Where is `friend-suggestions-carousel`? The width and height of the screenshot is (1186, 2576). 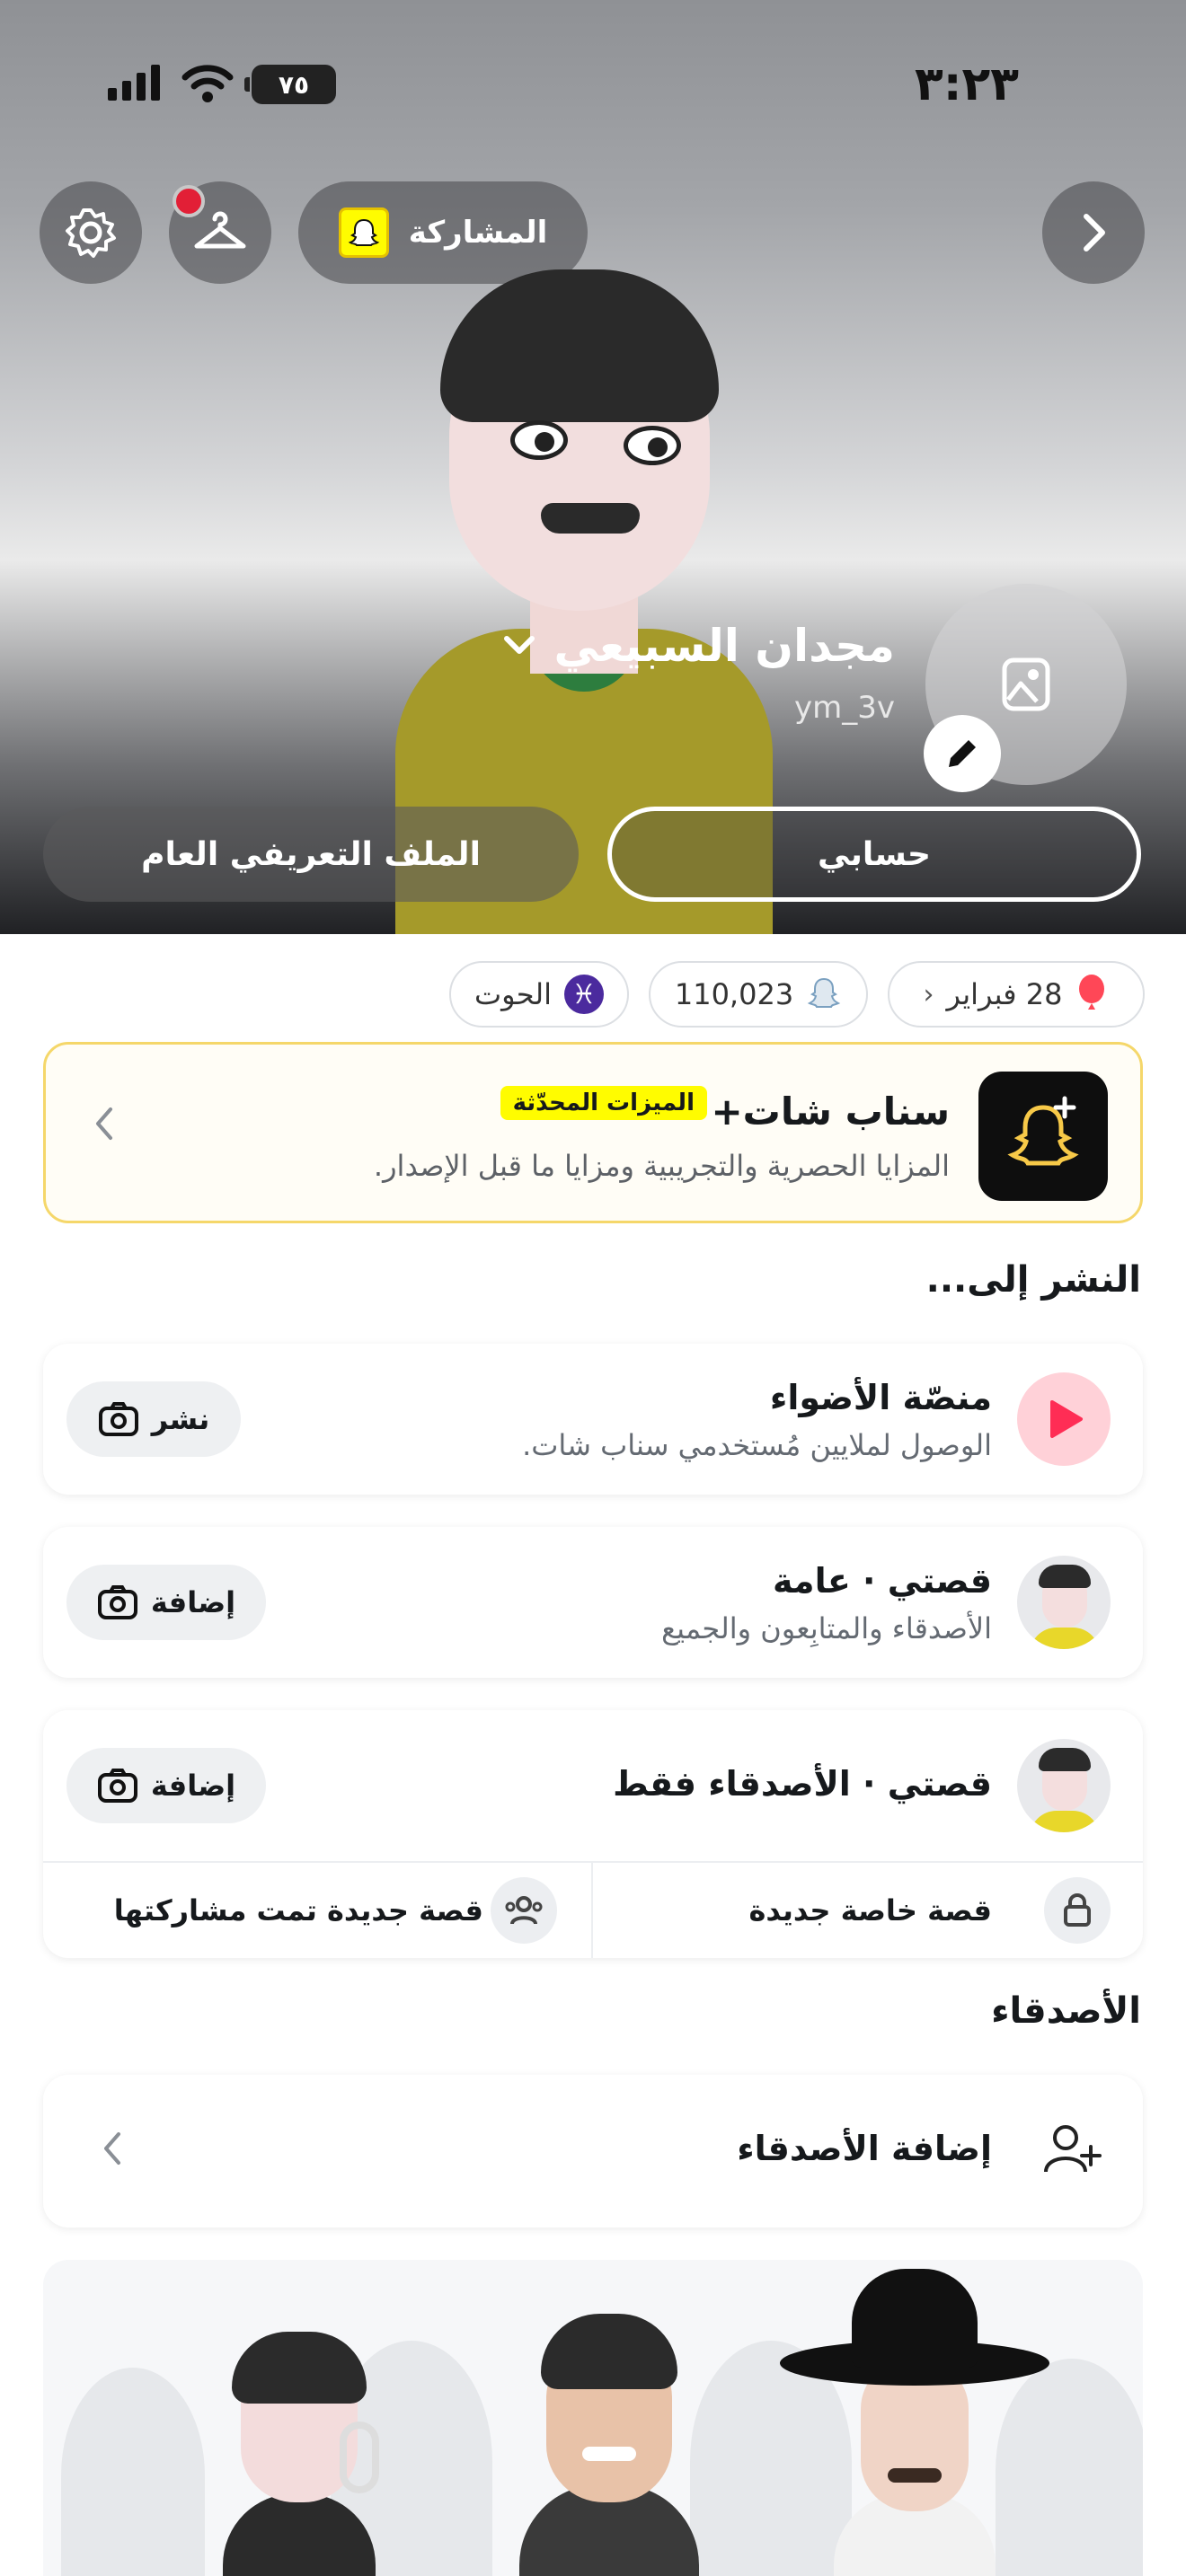
friend-suggestions-carousel is located at coordinates (593, 2418).